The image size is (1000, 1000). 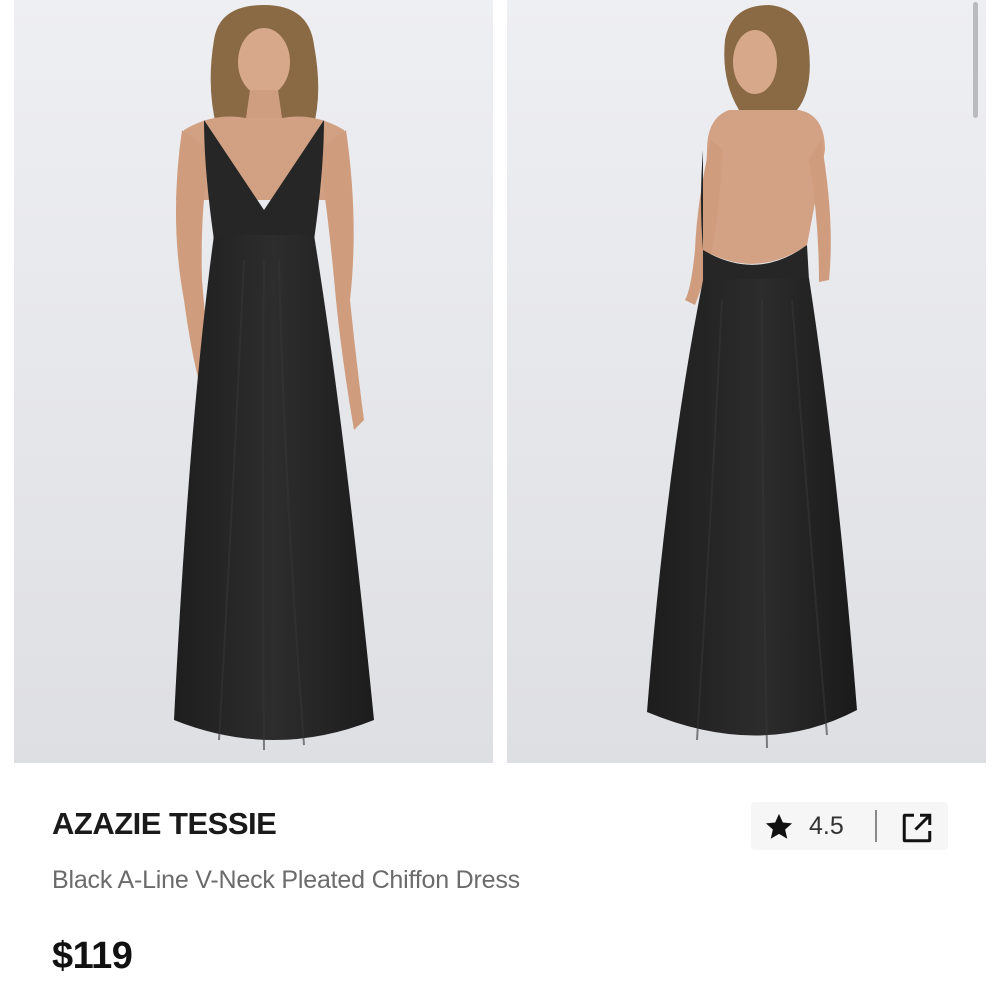 What do you see at coordinates (164, 823) in the screenshot?
I see `brand-name: AZAZIE TESSIE` at bounding box center [164, 823].